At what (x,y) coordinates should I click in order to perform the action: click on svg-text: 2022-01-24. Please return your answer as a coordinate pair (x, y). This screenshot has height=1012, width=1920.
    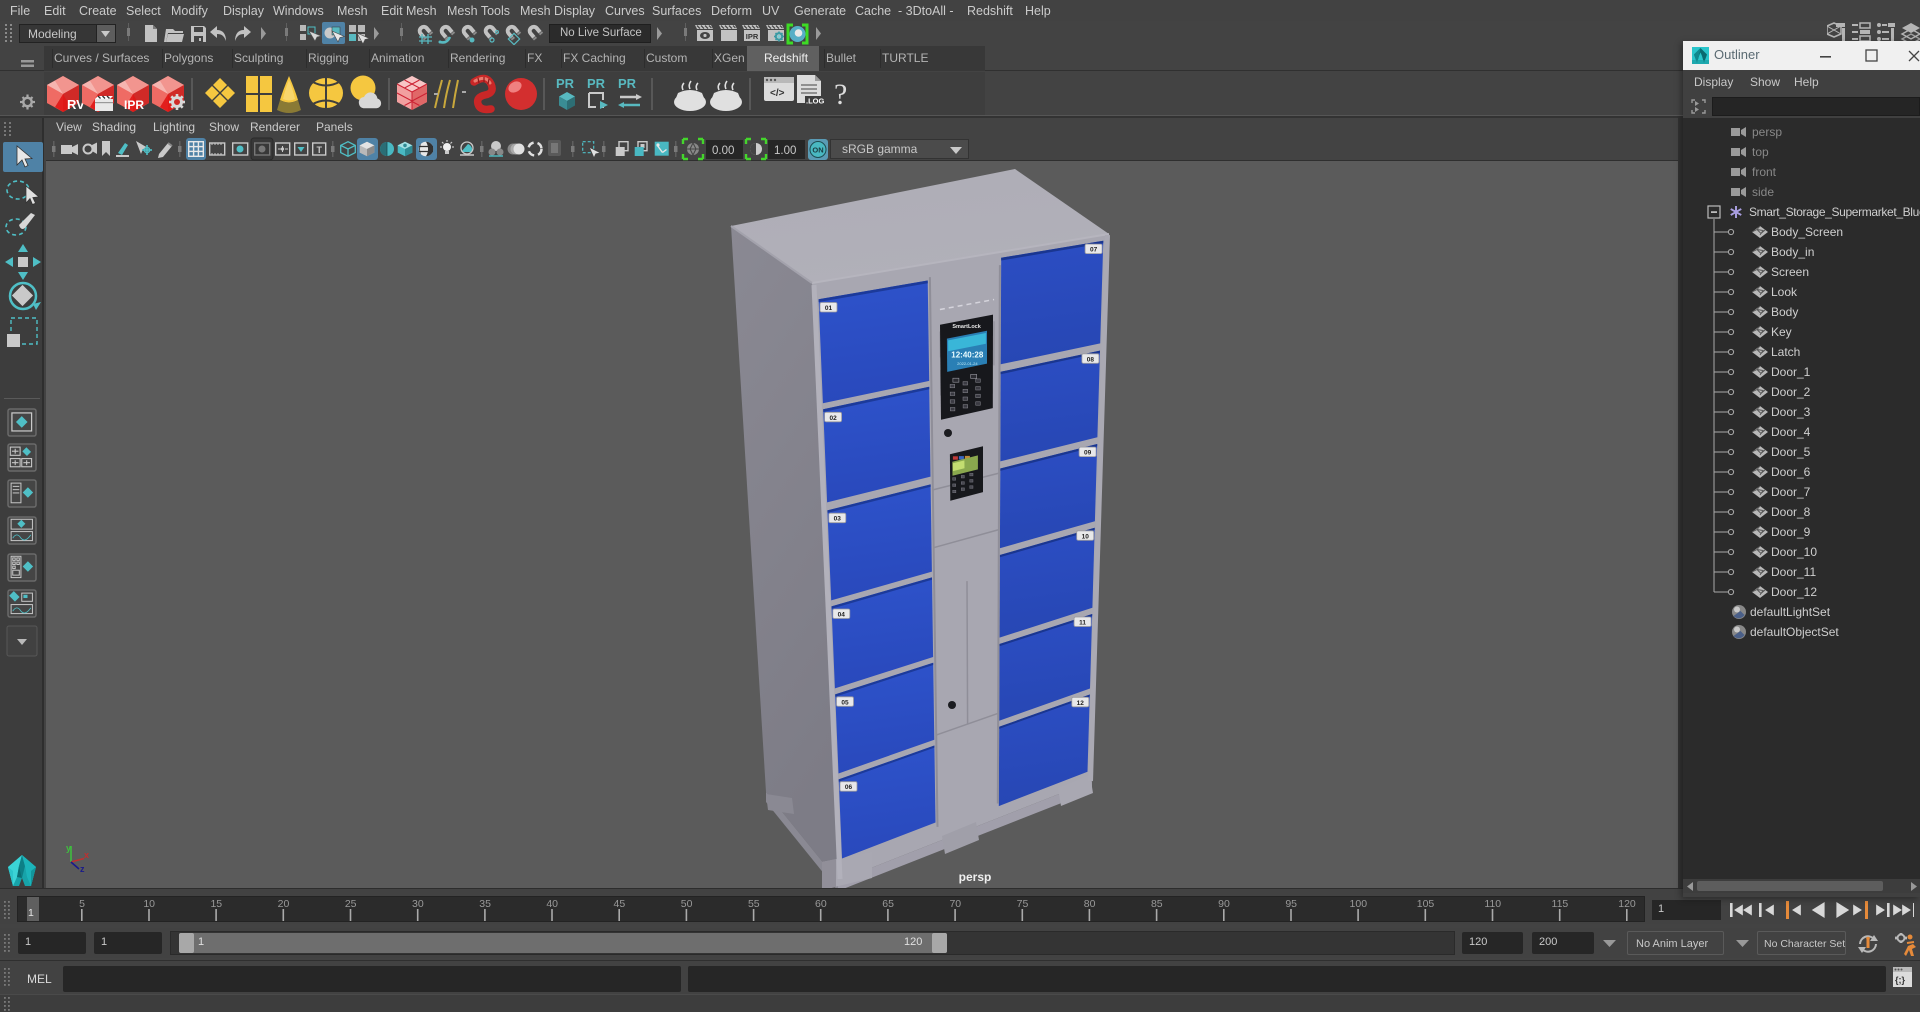
    Looking at the image, I should click on (967, 363).